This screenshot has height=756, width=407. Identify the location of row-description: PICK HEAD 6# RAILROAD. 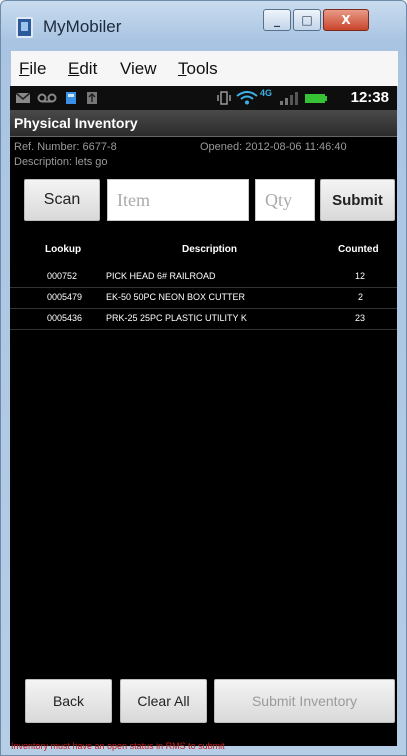
(161, 276).